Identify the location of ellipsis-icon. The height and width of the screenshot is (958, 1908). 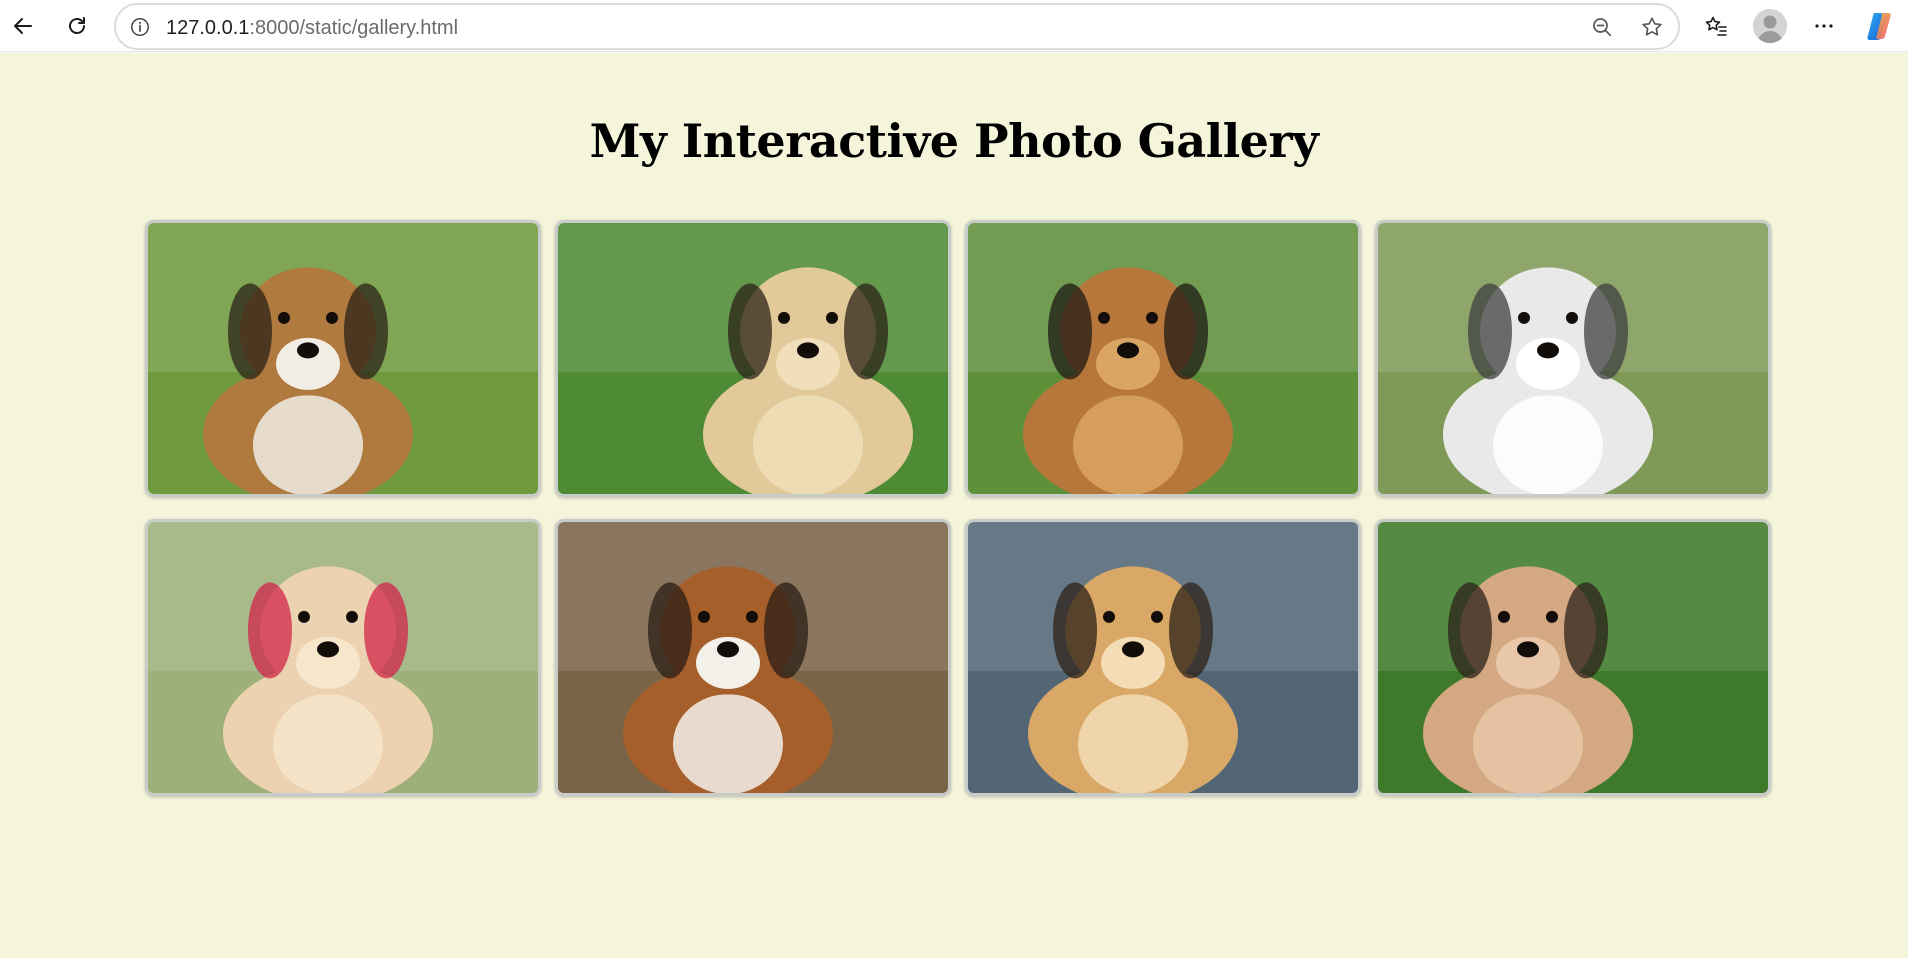
(1824, 26).